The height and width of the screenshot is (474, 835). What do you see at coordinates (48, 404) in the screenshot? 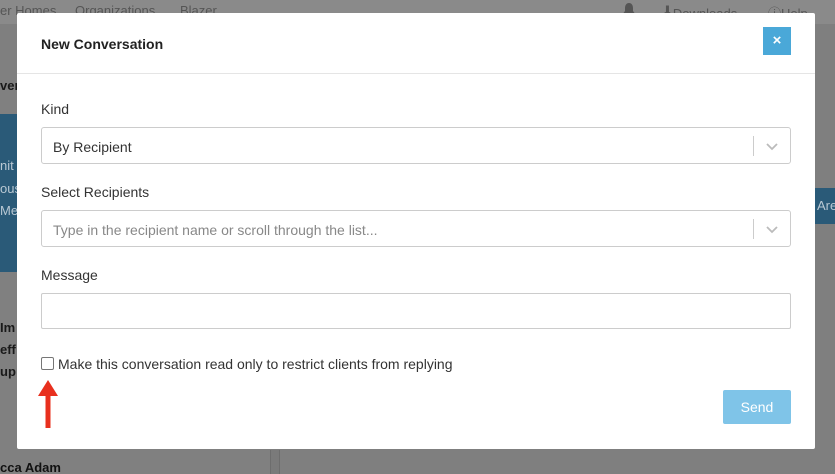
I see `red-arrow-annotation` at bounding box center [48, 404].